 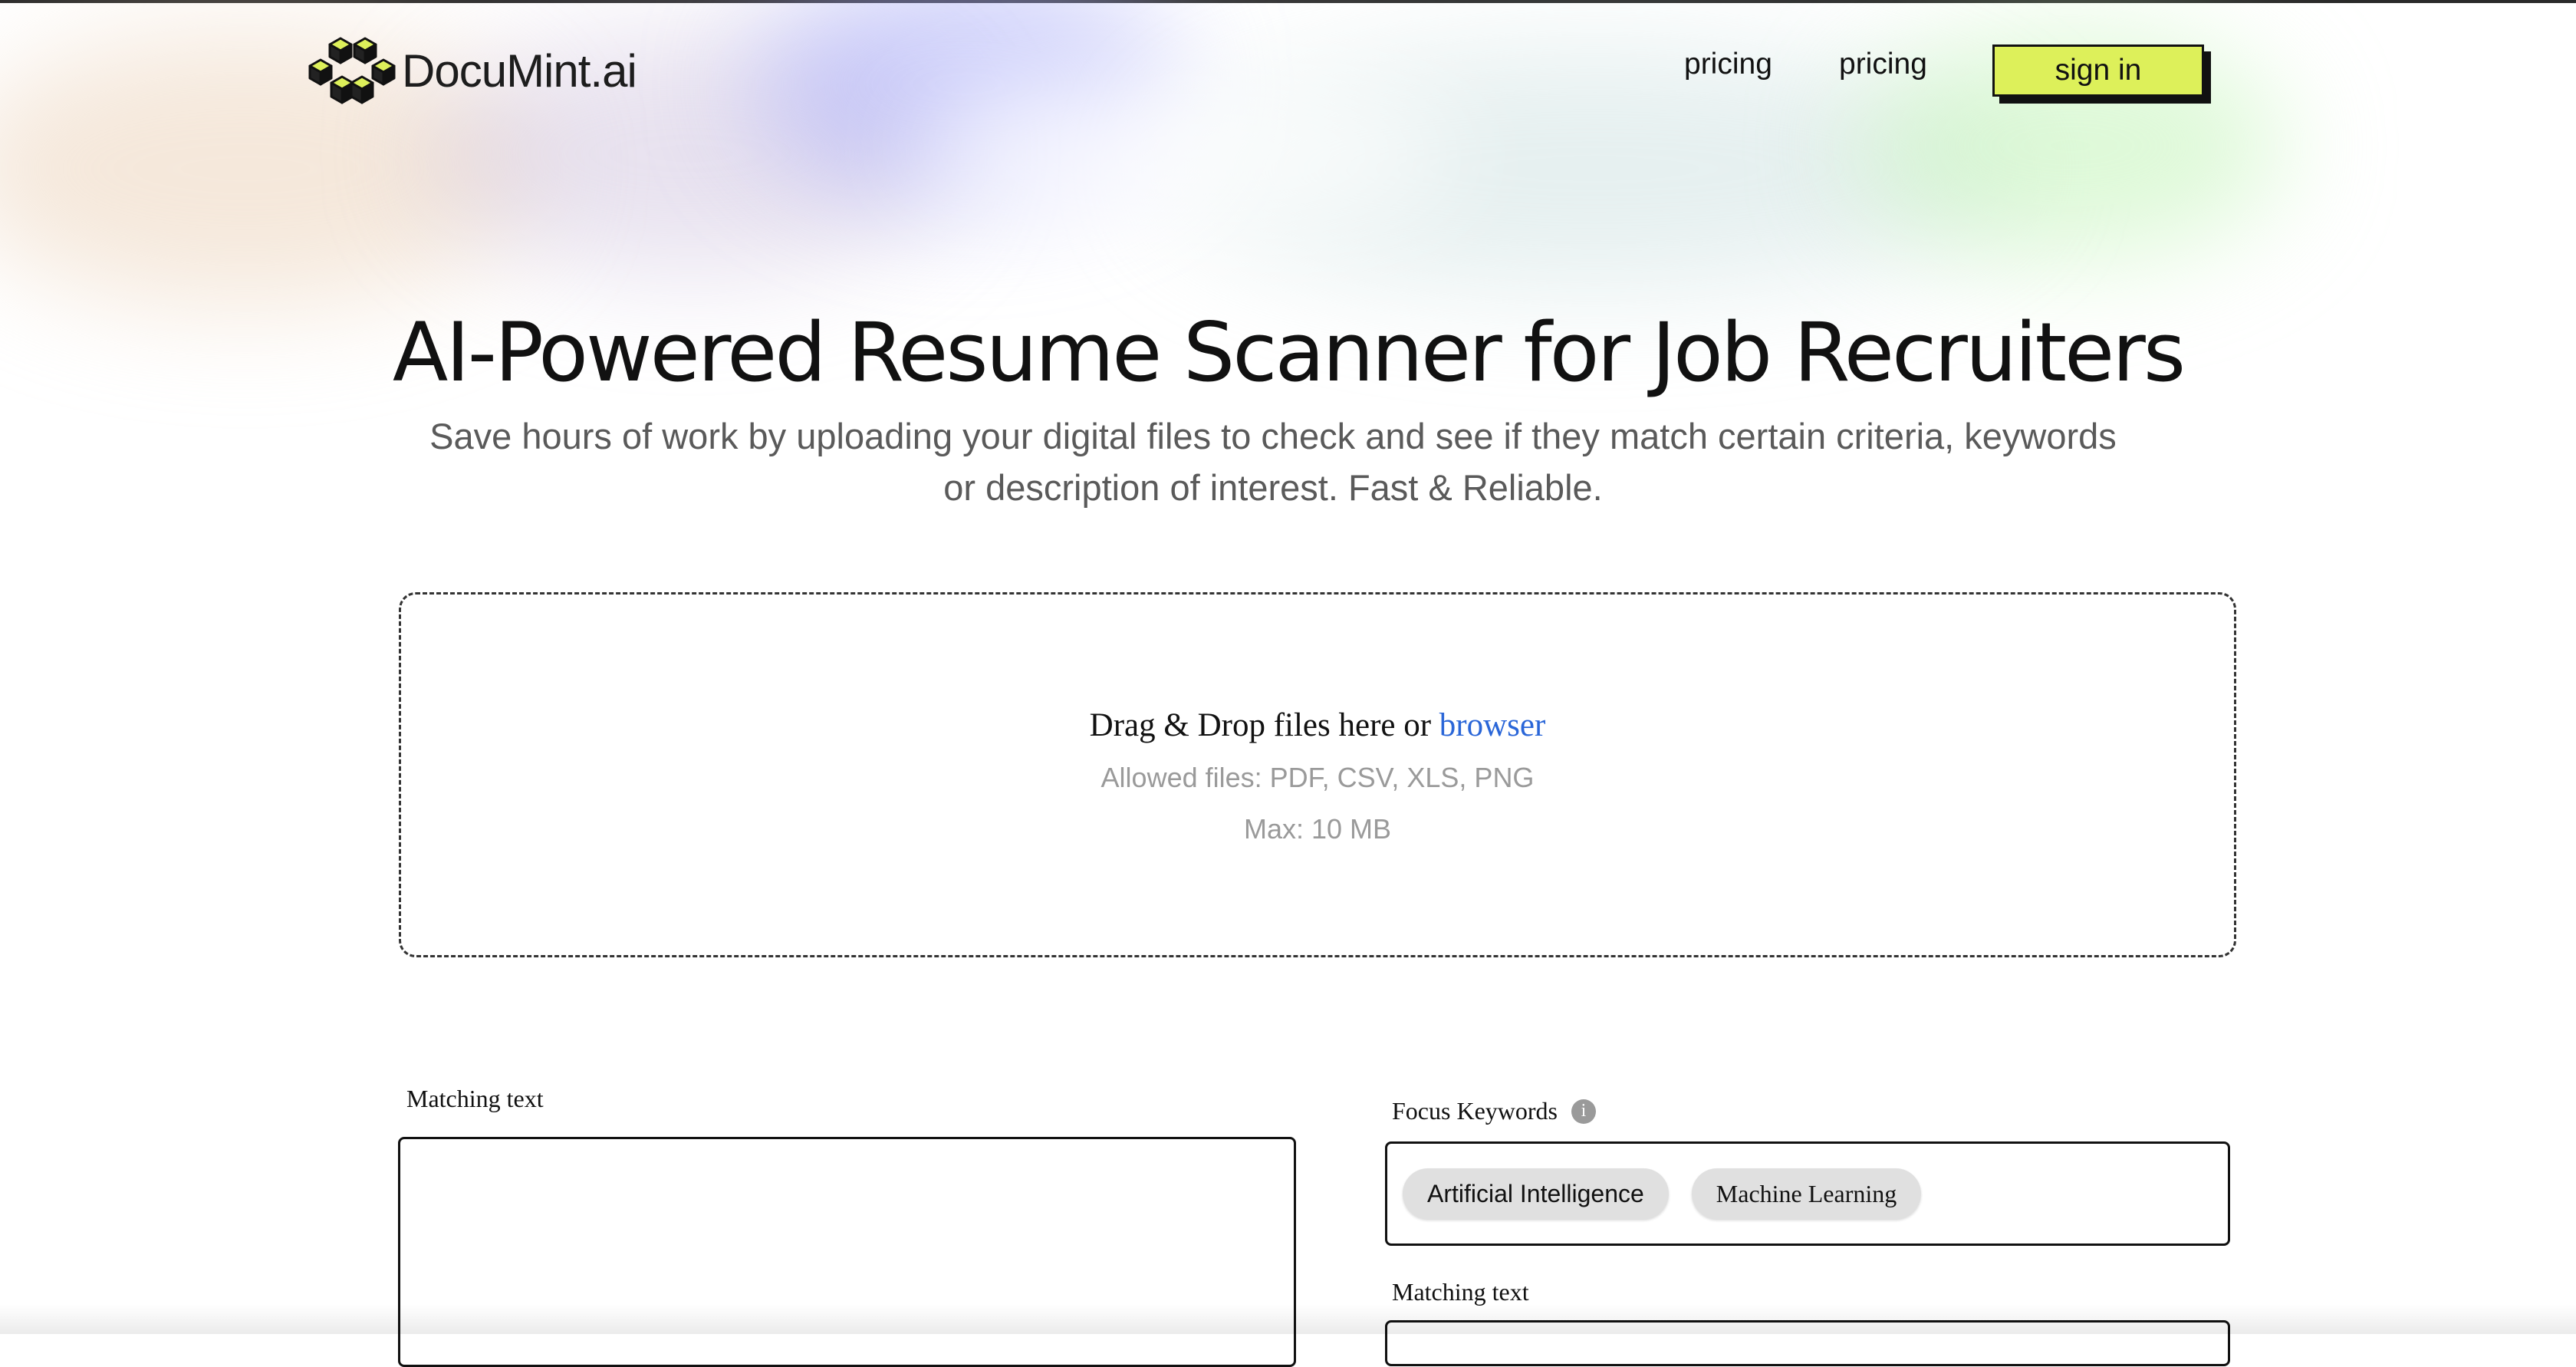 I want to click on focus-keywords-input: Artificial Intelligence Machine Learning, so click(x=1807, y=1193).